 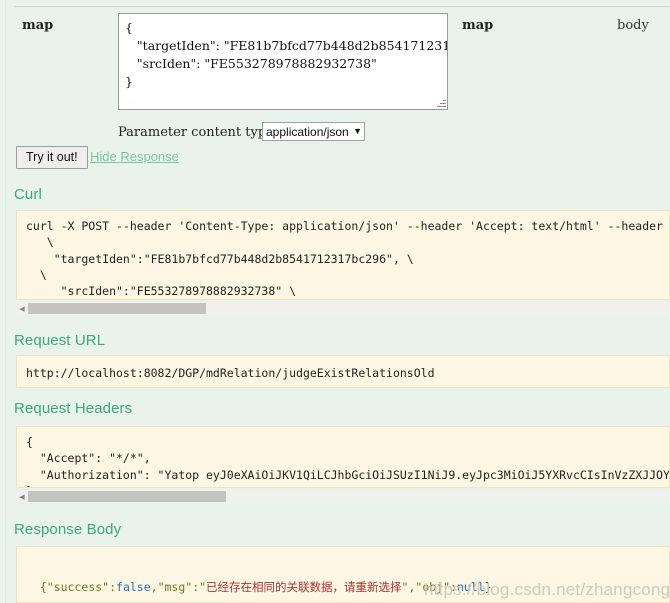 I want to click on request-headers-section-title: Request Headers, so click(x=73, y=408).